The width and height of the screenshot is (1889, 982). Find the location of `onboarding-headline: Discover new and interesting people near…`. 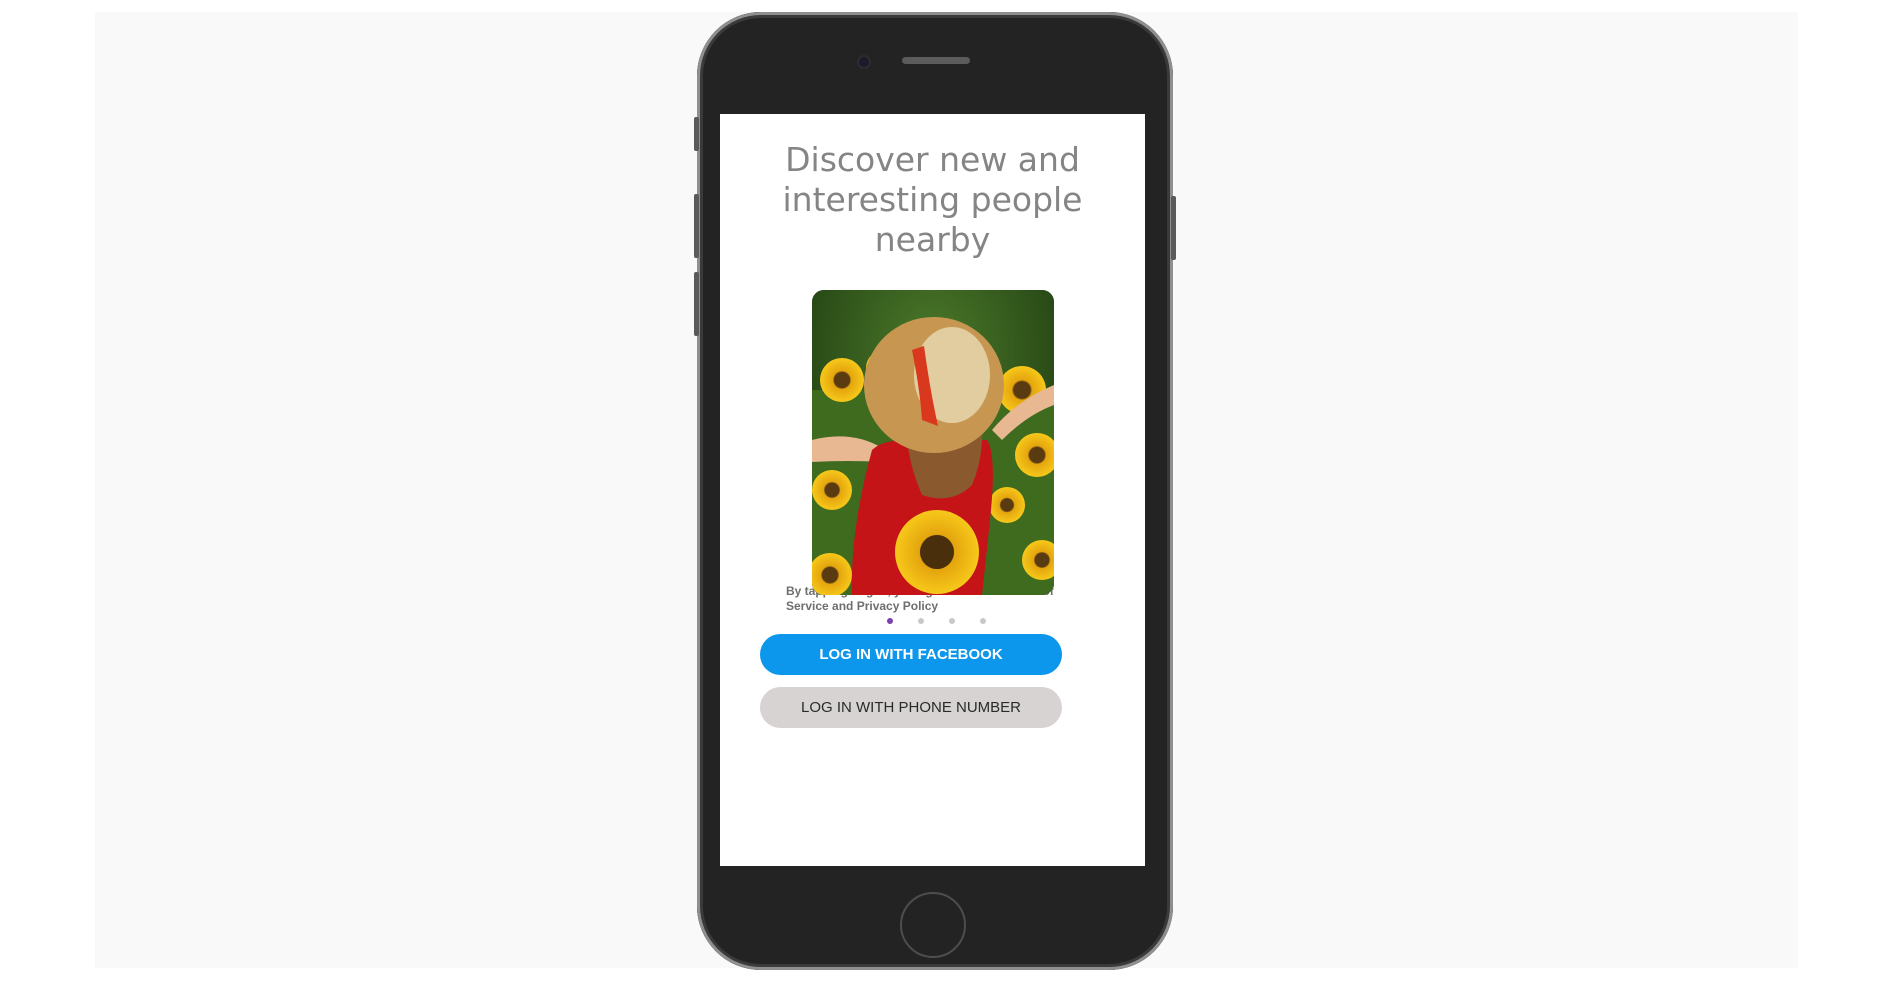

onboarding-headline: Discover new and interesting people near… is located at coordinates (932, 199).